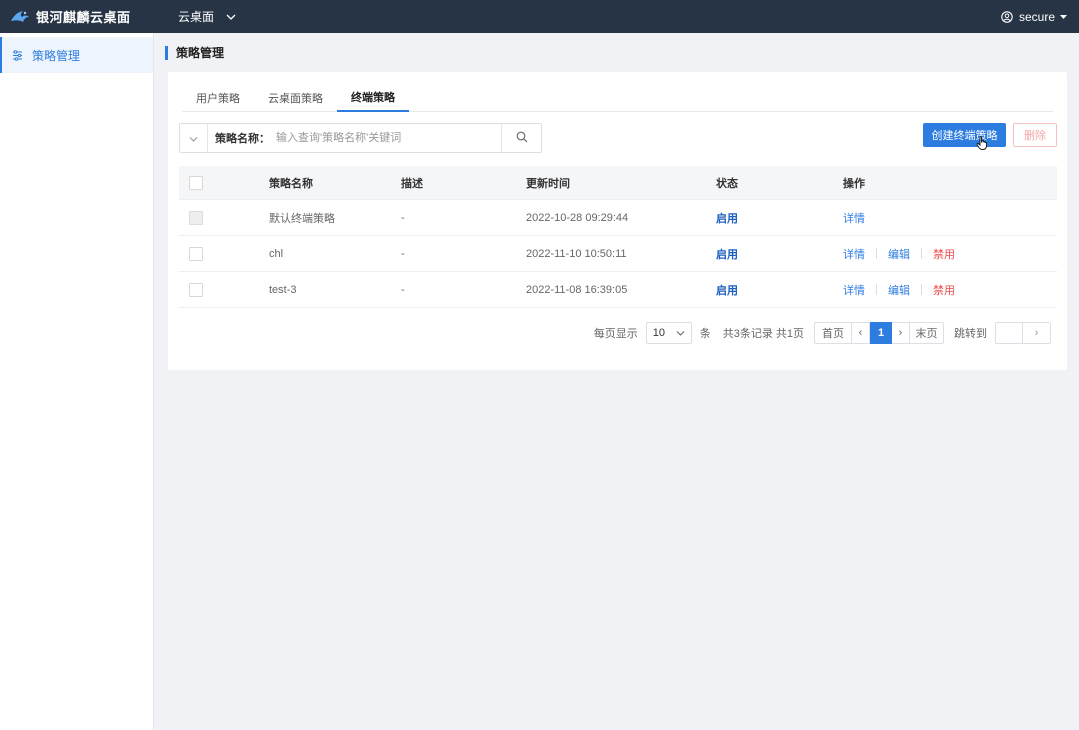 Image resolution: width=1079 pixels, height=730 pixels. Describe the element at coordinates (218, 98) in the screenshot. I see `tab-user-policy: 用户策略` at that location.